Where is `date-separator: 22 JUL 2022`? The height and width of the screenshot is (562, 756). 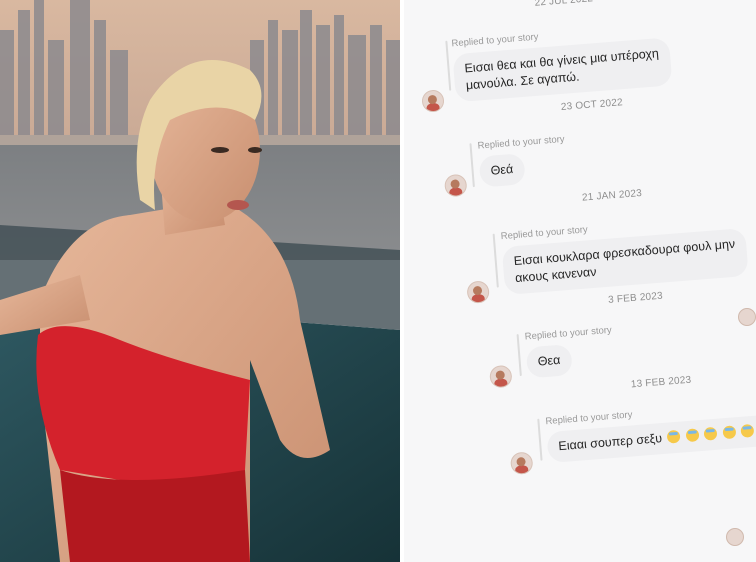 date-separator: 22 JUL 2022 is located at coordinates (564, 4).